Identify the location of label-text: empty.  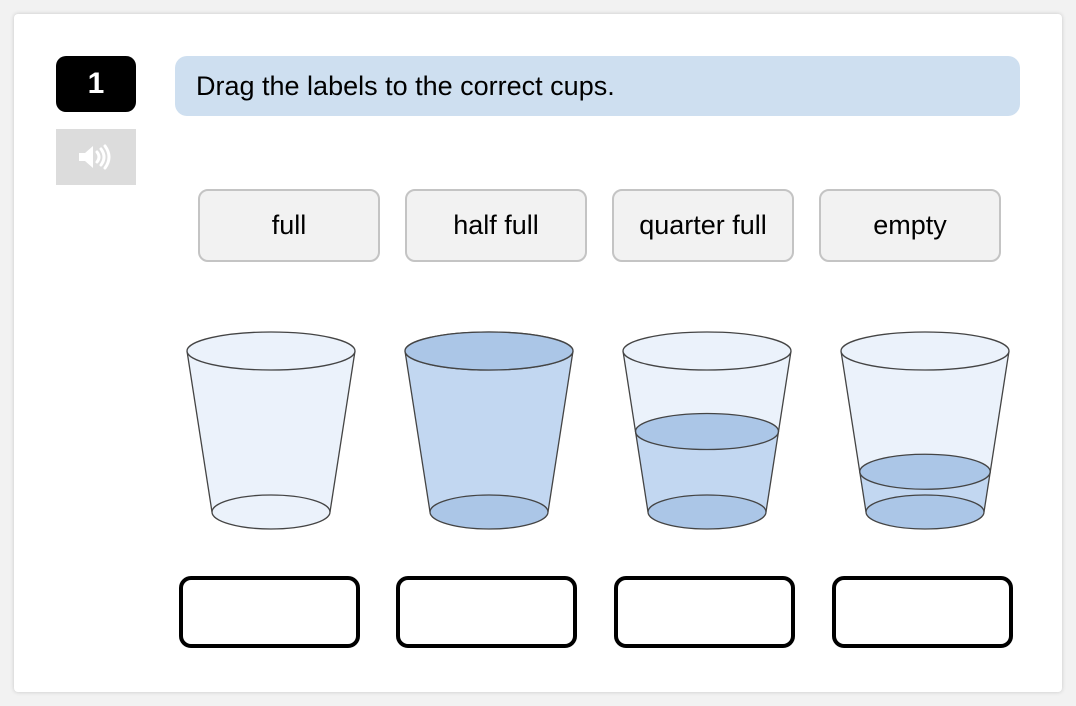
(910, 225).